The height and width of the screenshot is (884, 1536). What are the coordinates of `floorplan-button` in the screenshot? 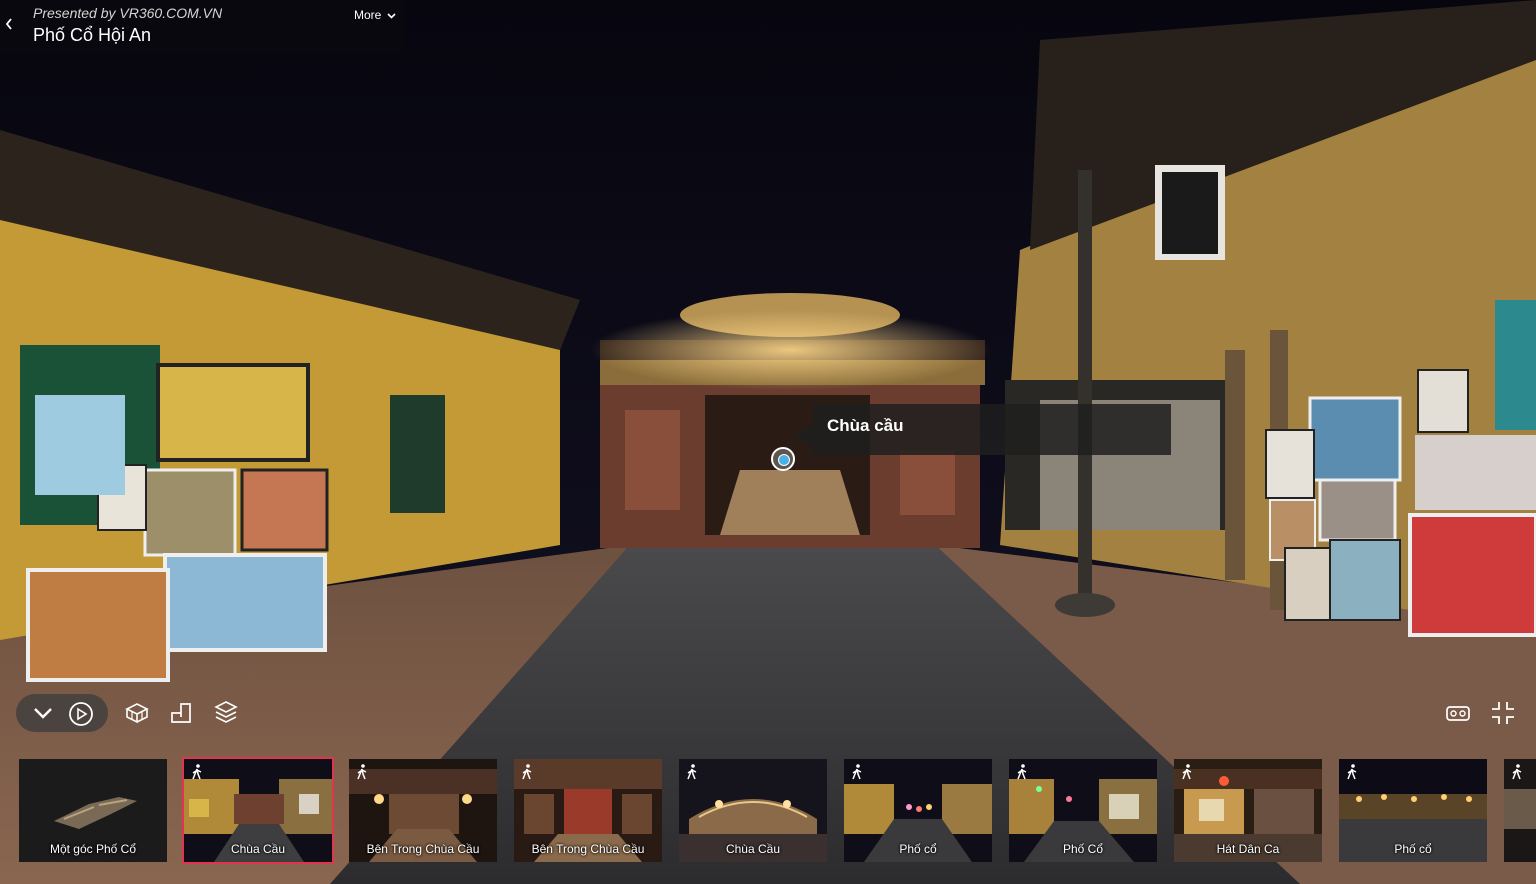 It's located at (181, 713).